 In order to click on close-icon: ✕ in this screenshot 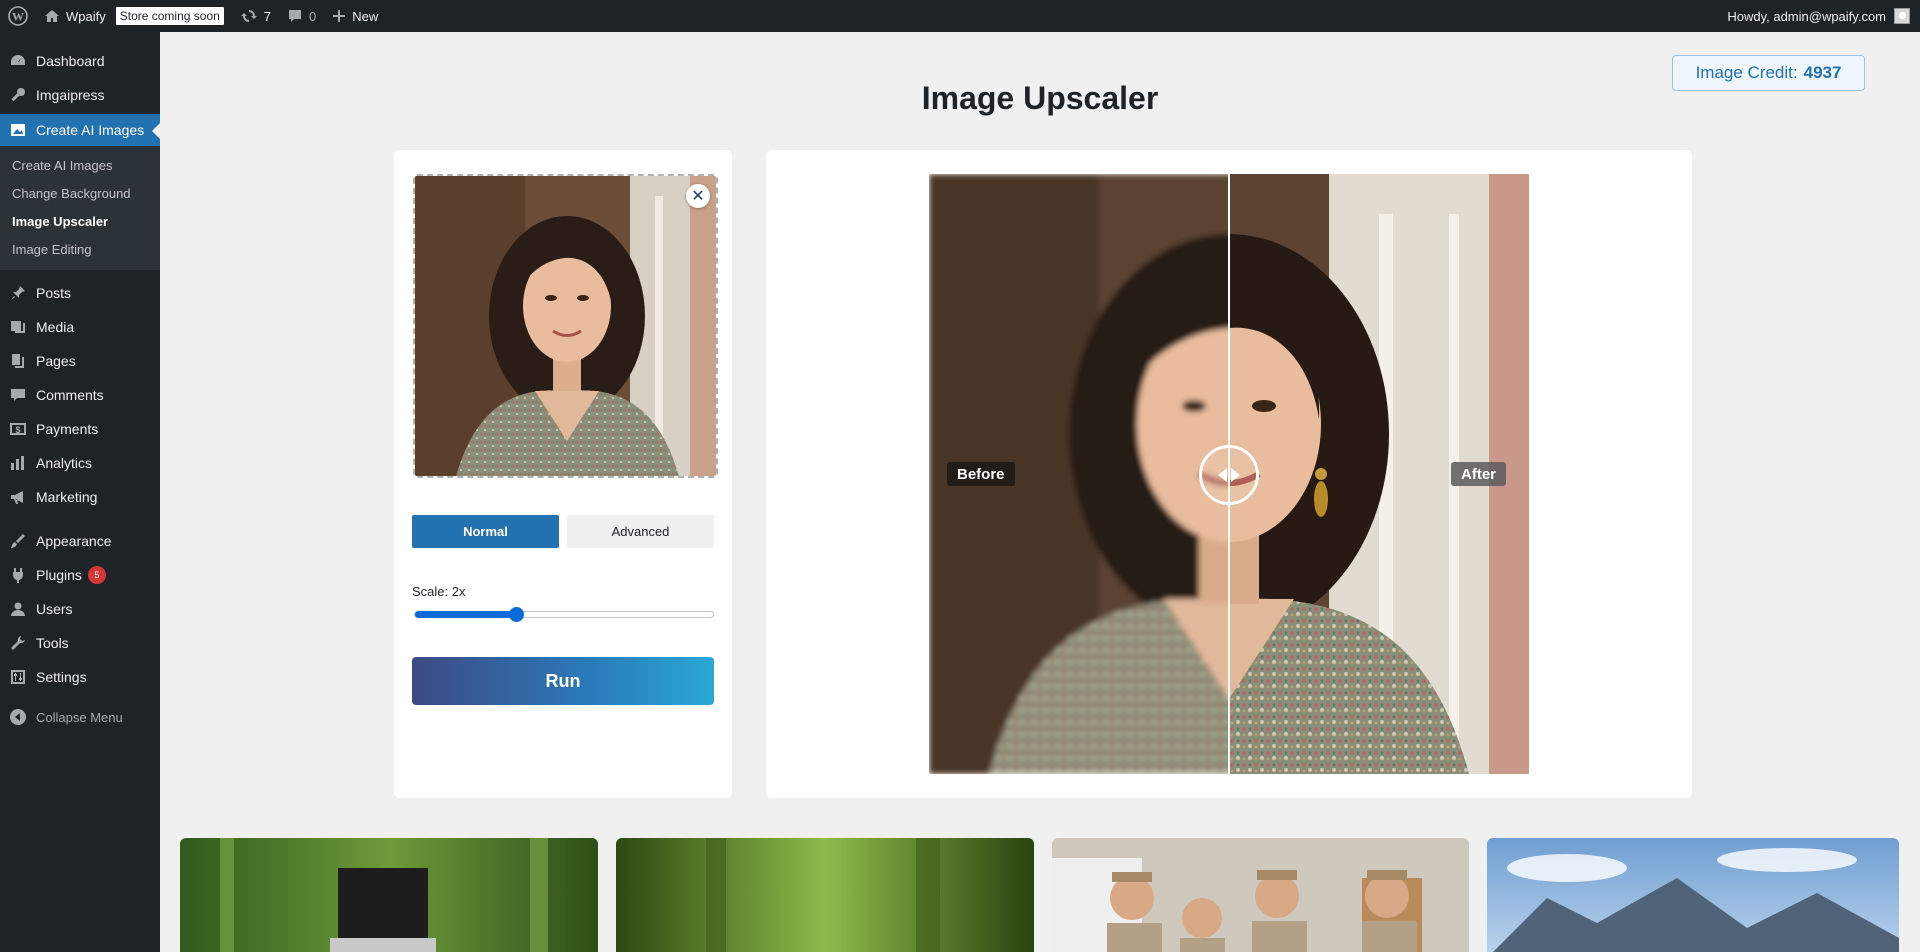, I will do `click(698, 196)`.